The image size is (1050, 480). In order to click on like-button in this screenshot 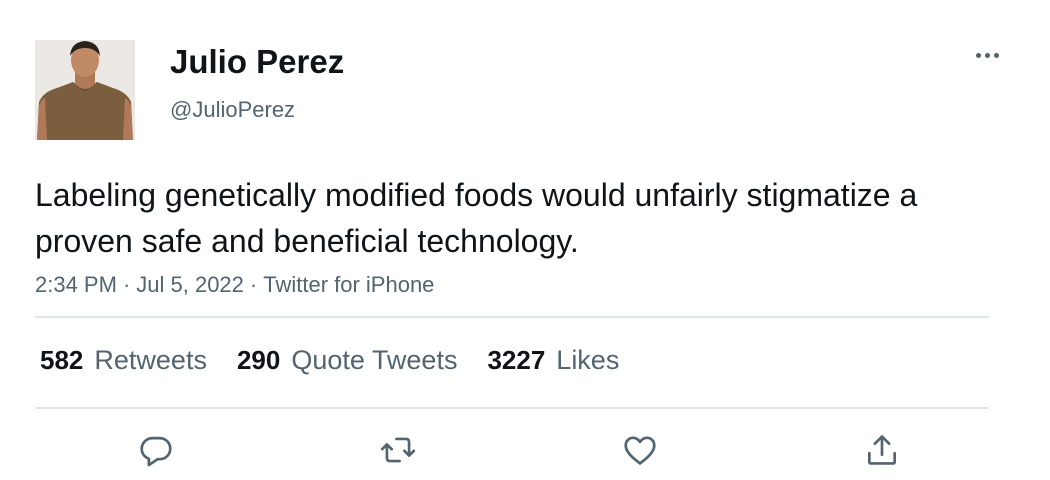, I will do `click(640, 450)`.